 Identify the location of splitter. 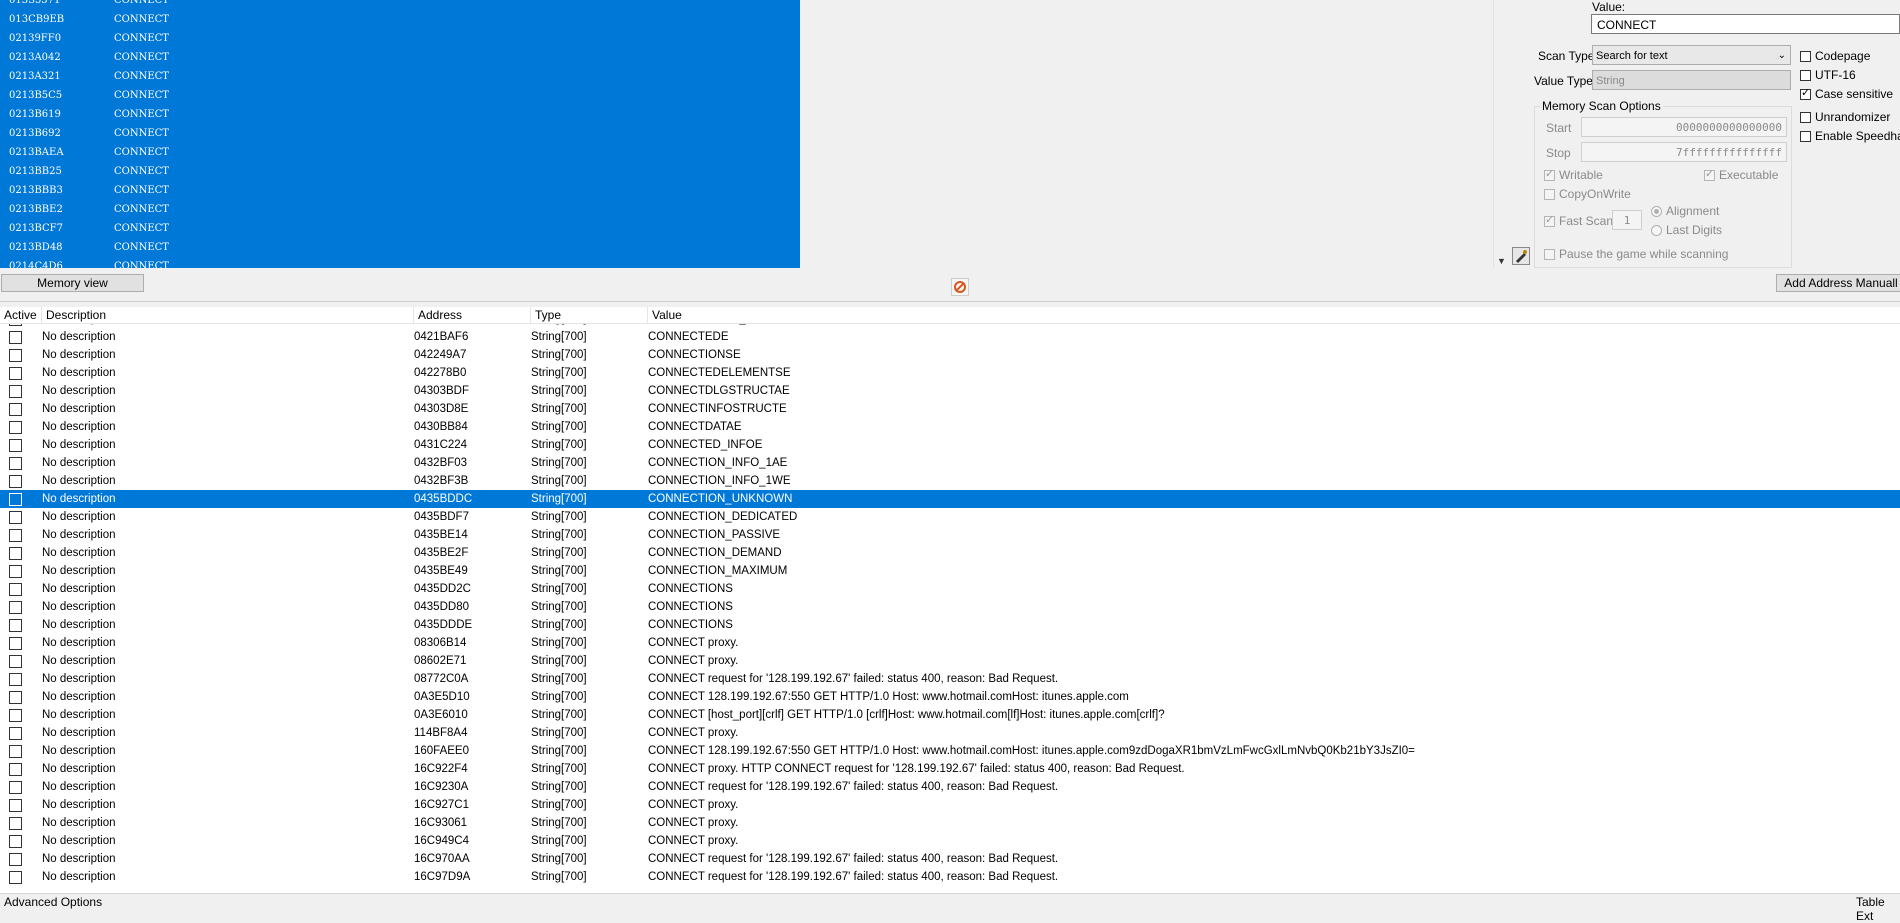
(950, 301).